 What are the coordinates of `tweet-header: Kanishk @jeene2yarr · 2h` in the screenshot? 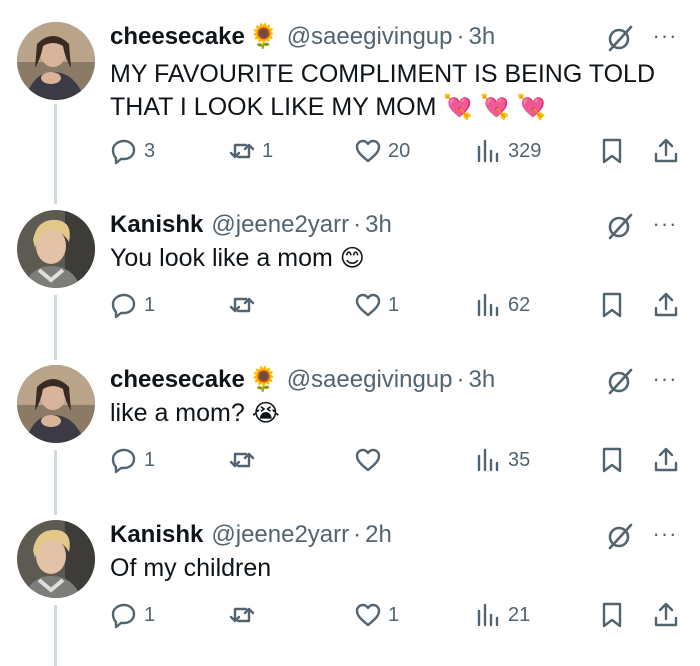 It's located at (251, 535).